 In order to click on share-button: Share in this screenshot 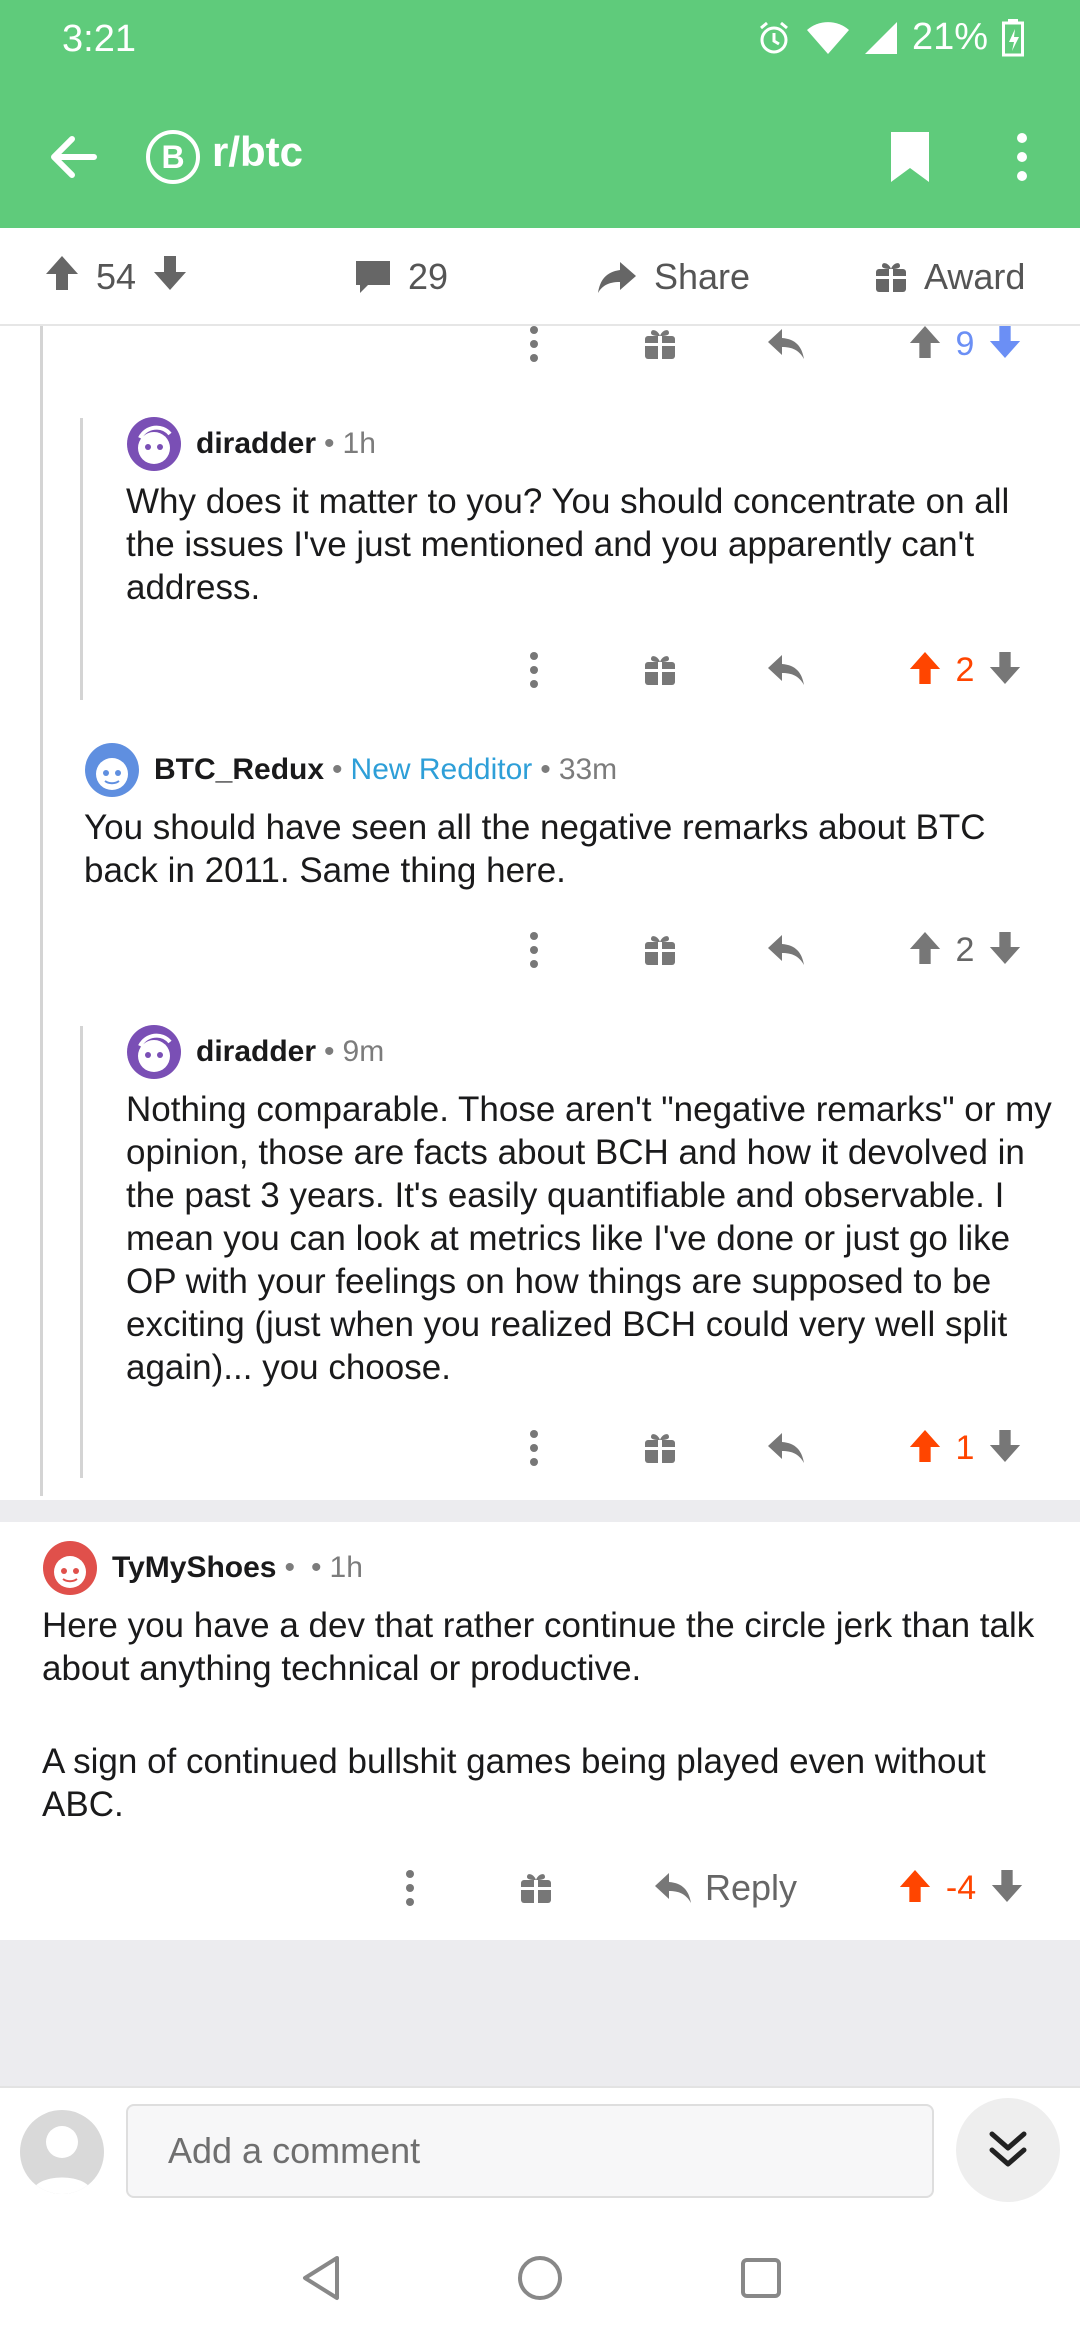, I will do `click(673, 277)`.